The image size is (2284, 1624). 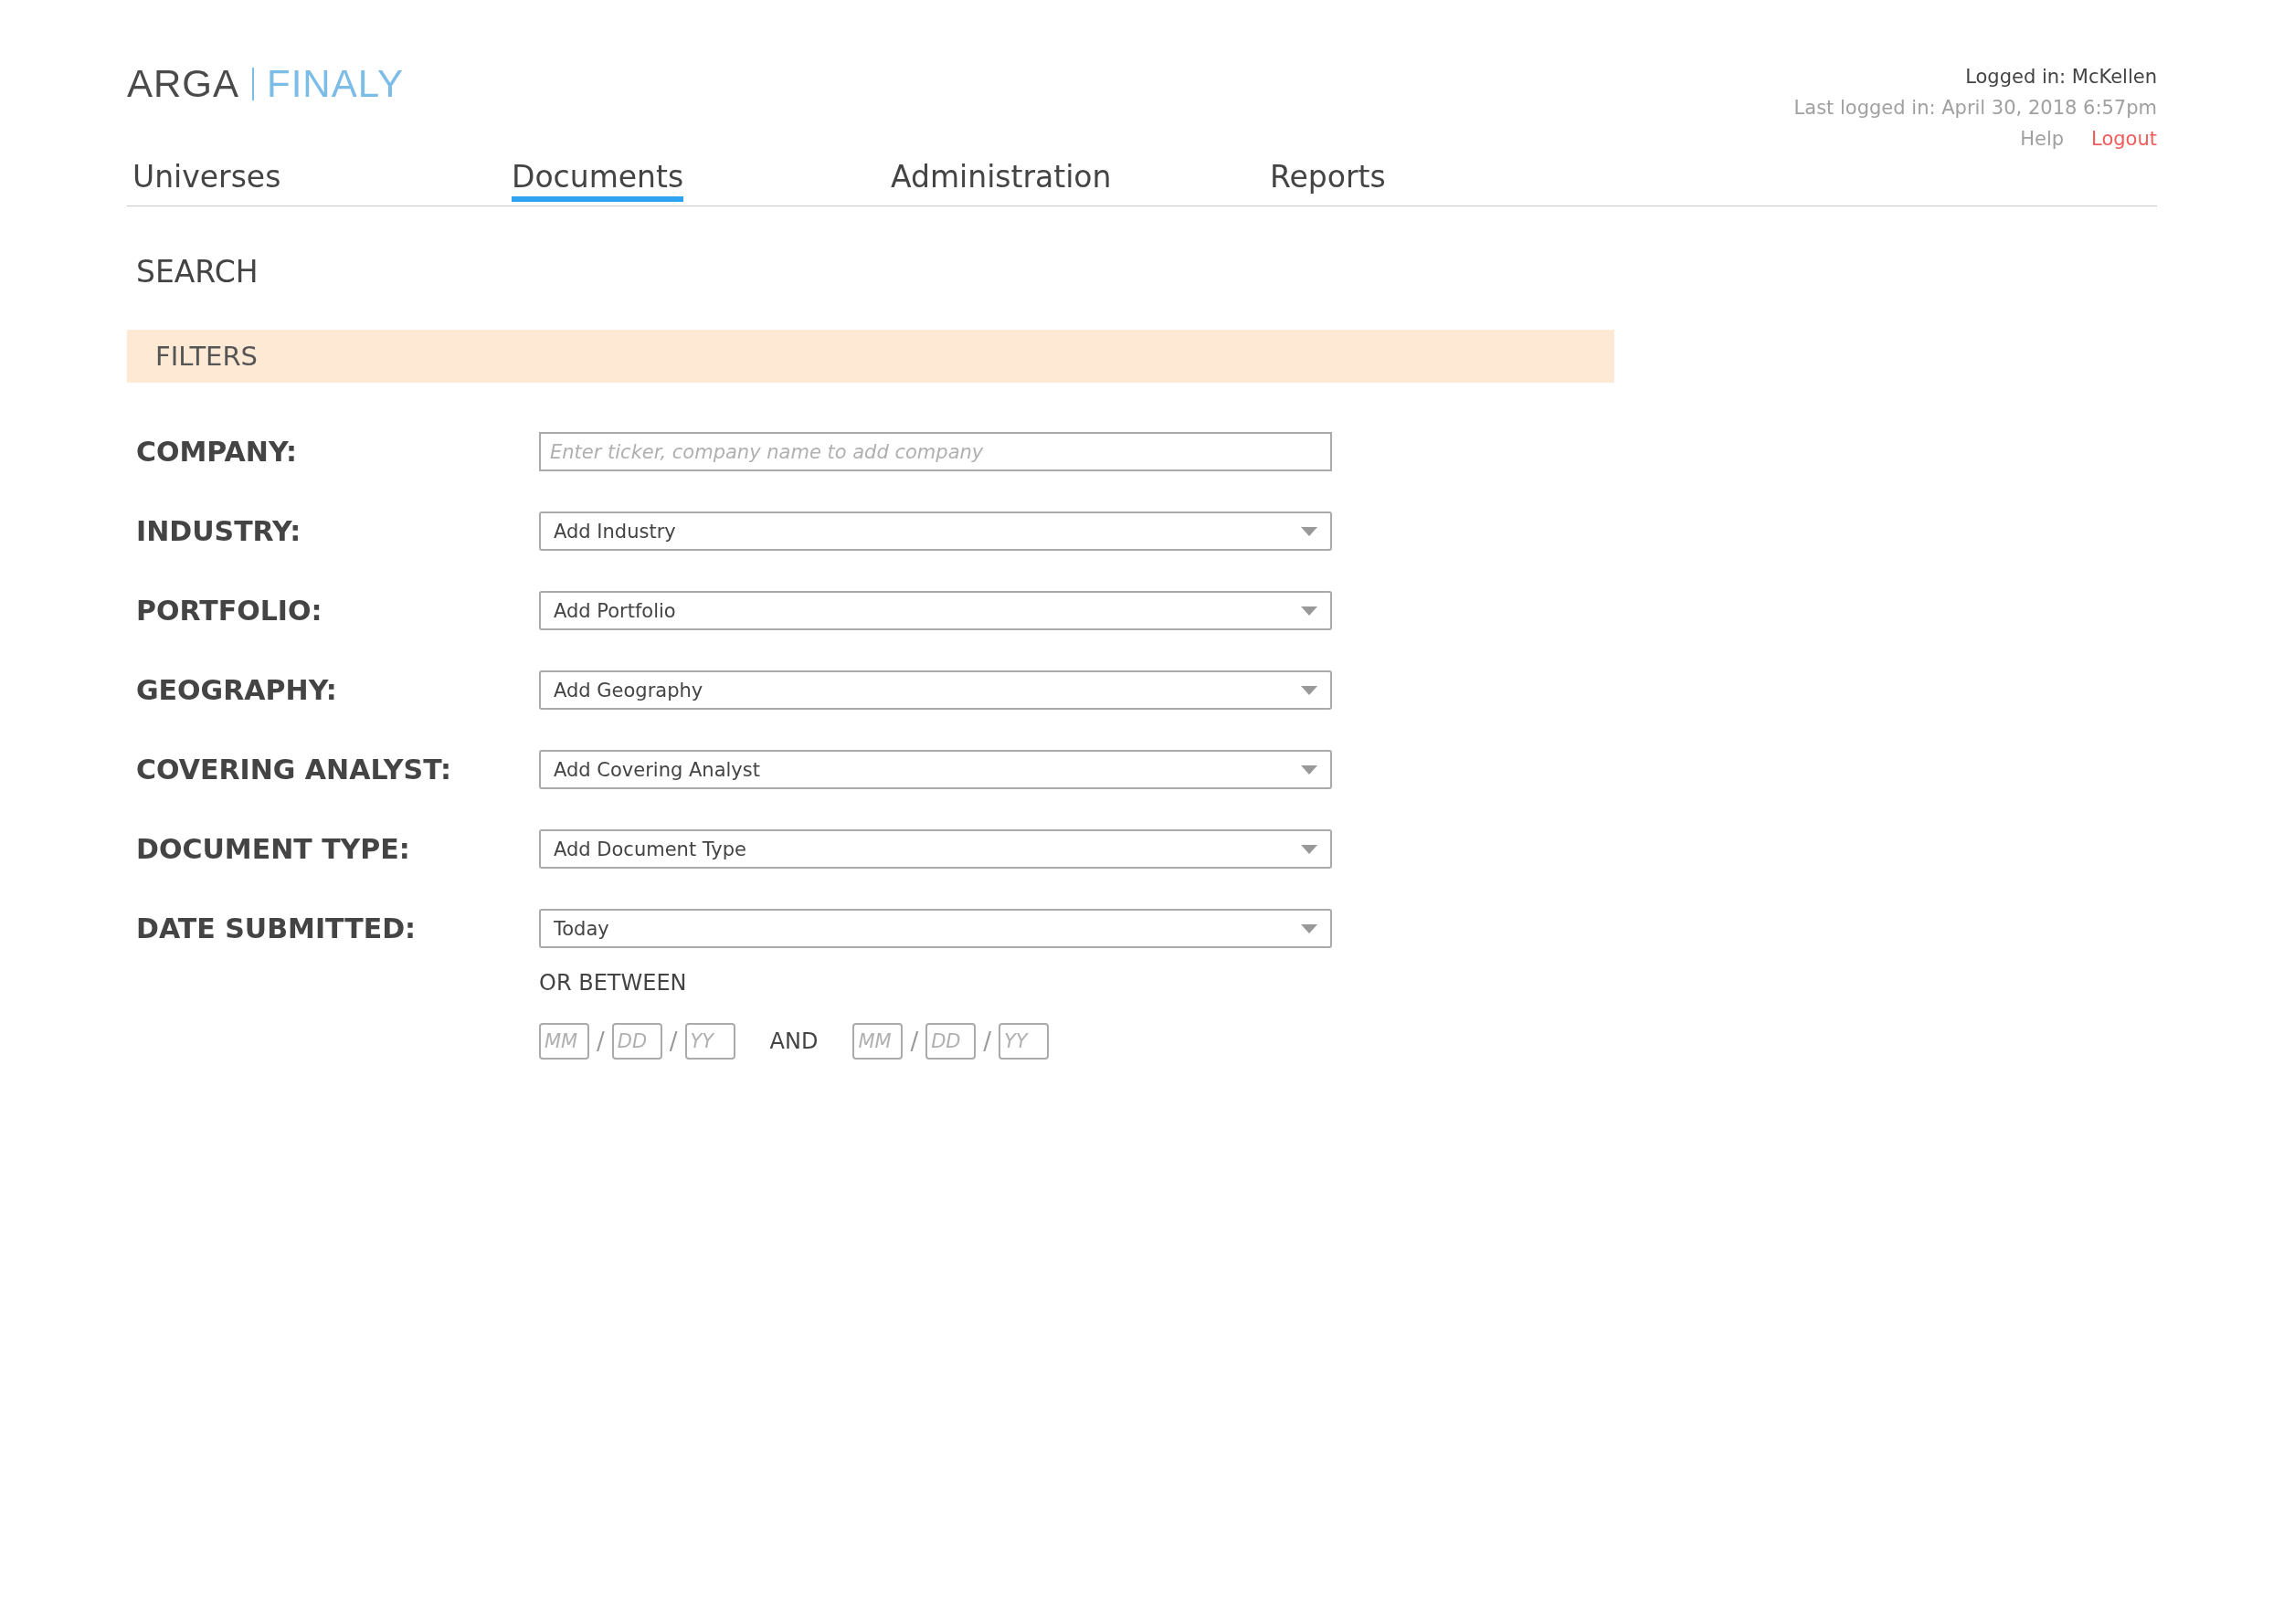 I want to click on field-label: INDUSTRY:, so click(x=219, y=531).